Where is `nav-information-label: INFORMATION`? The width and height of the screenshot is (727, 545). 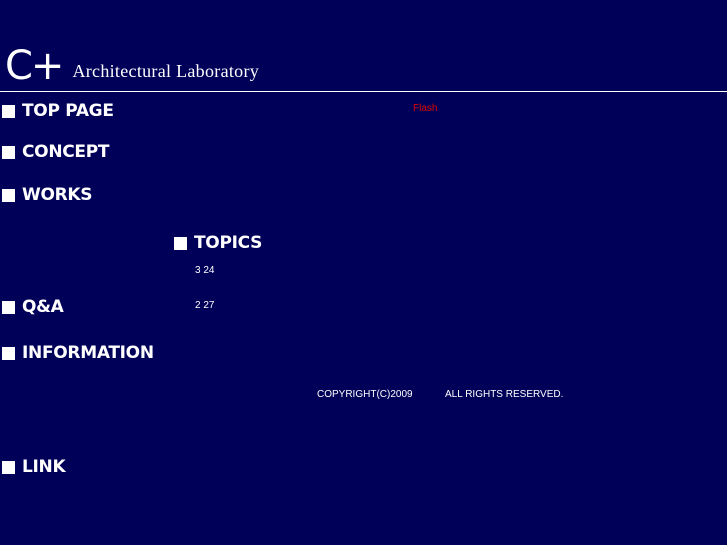
nav-information-label: INFORMATION is located at coordinates (88, 353).